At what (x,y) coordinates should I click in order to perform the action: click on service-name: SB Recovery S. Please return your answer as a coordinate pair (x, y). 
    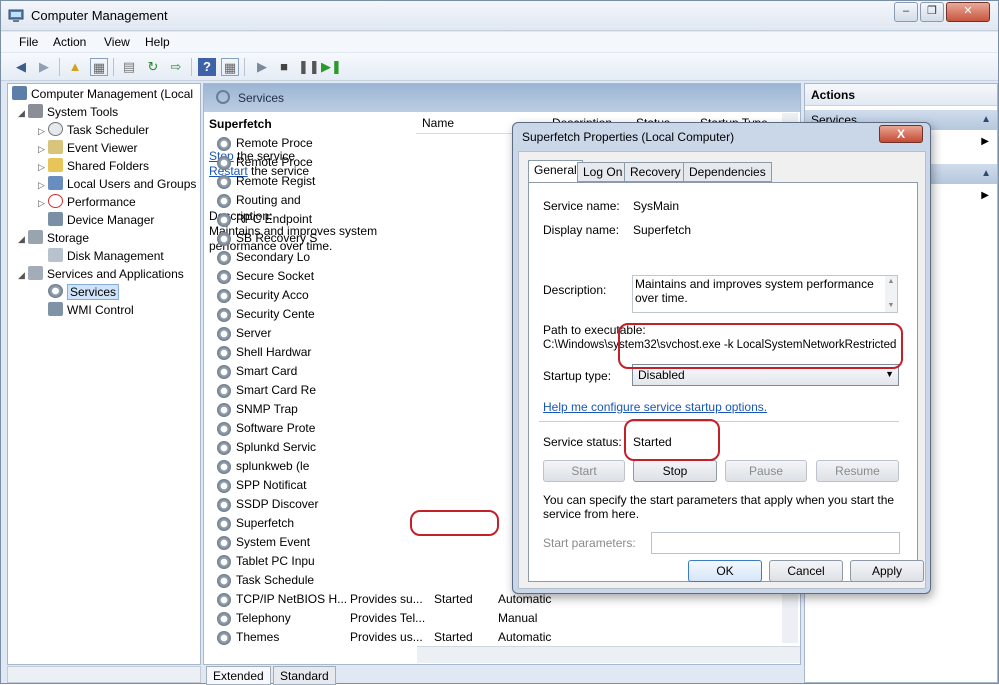
    Looking at the image, I should click on (277, 238).